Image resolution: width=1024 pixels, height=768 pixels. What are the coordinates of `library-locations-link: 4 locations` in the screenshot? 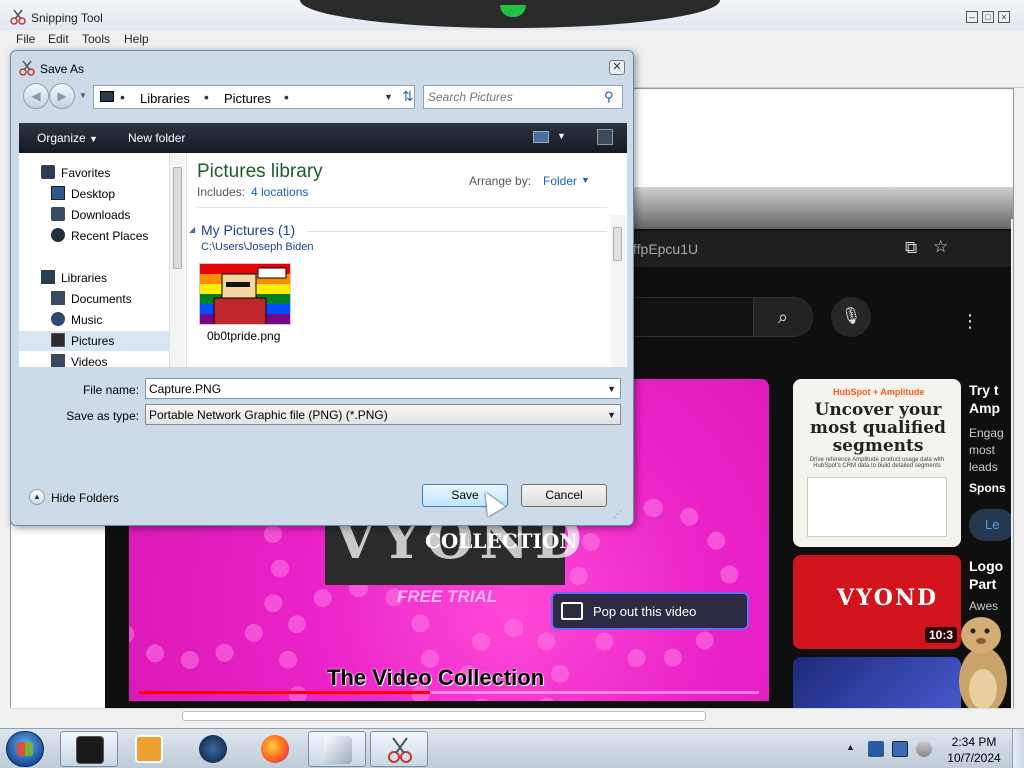 It's located at (279, 192).